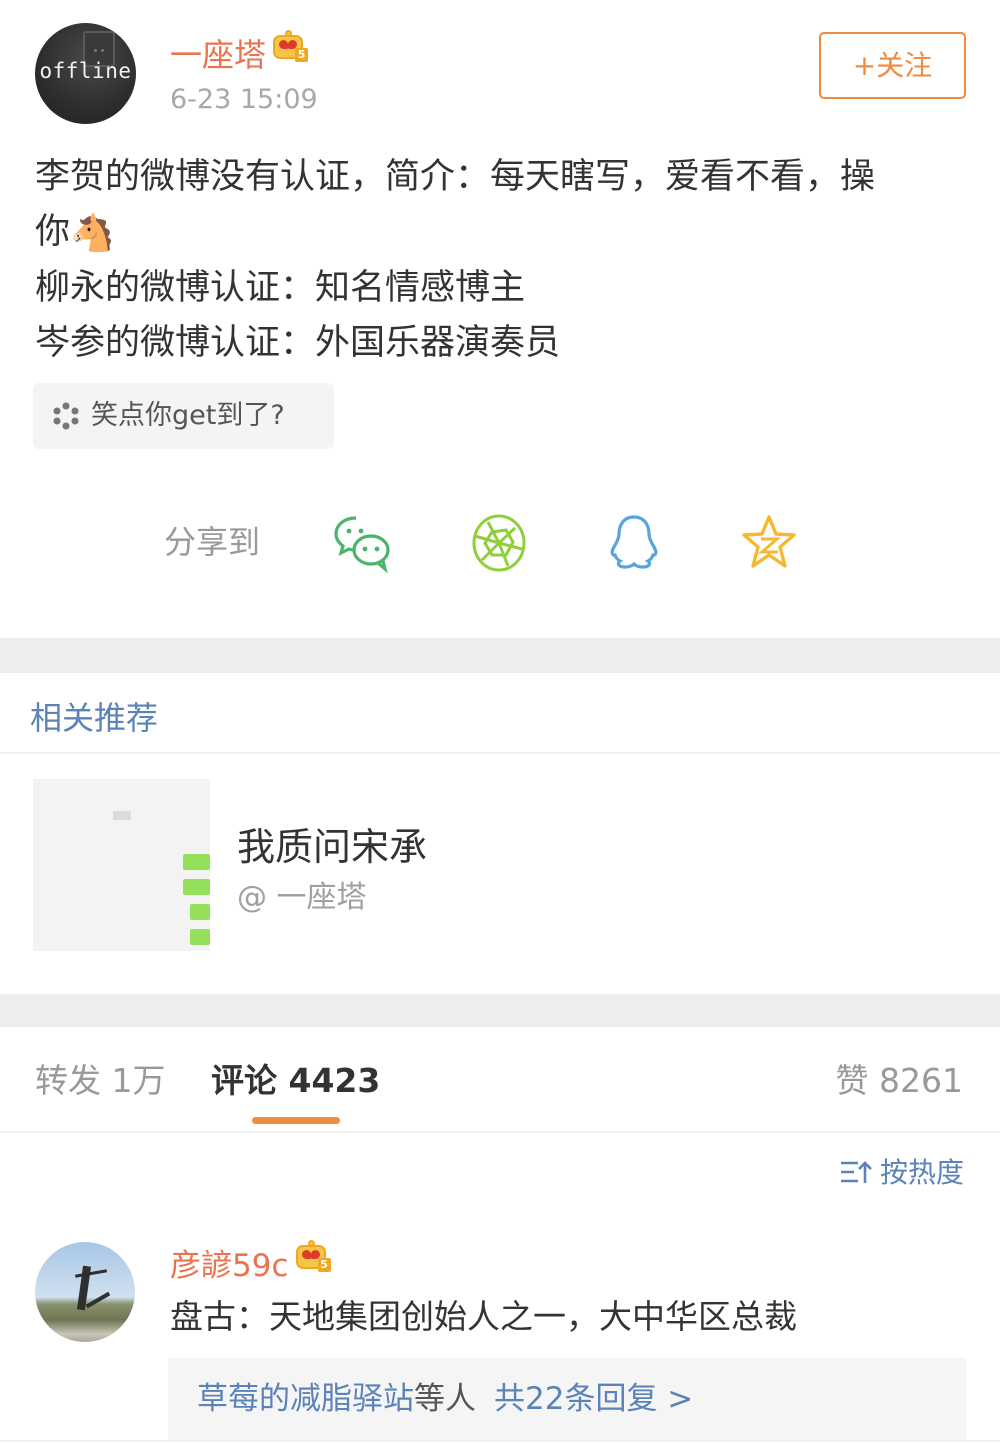  Describe the element at coordinates (295, 1081) in the screenshot. I see `tab-comment: 评论 4423` at that location.